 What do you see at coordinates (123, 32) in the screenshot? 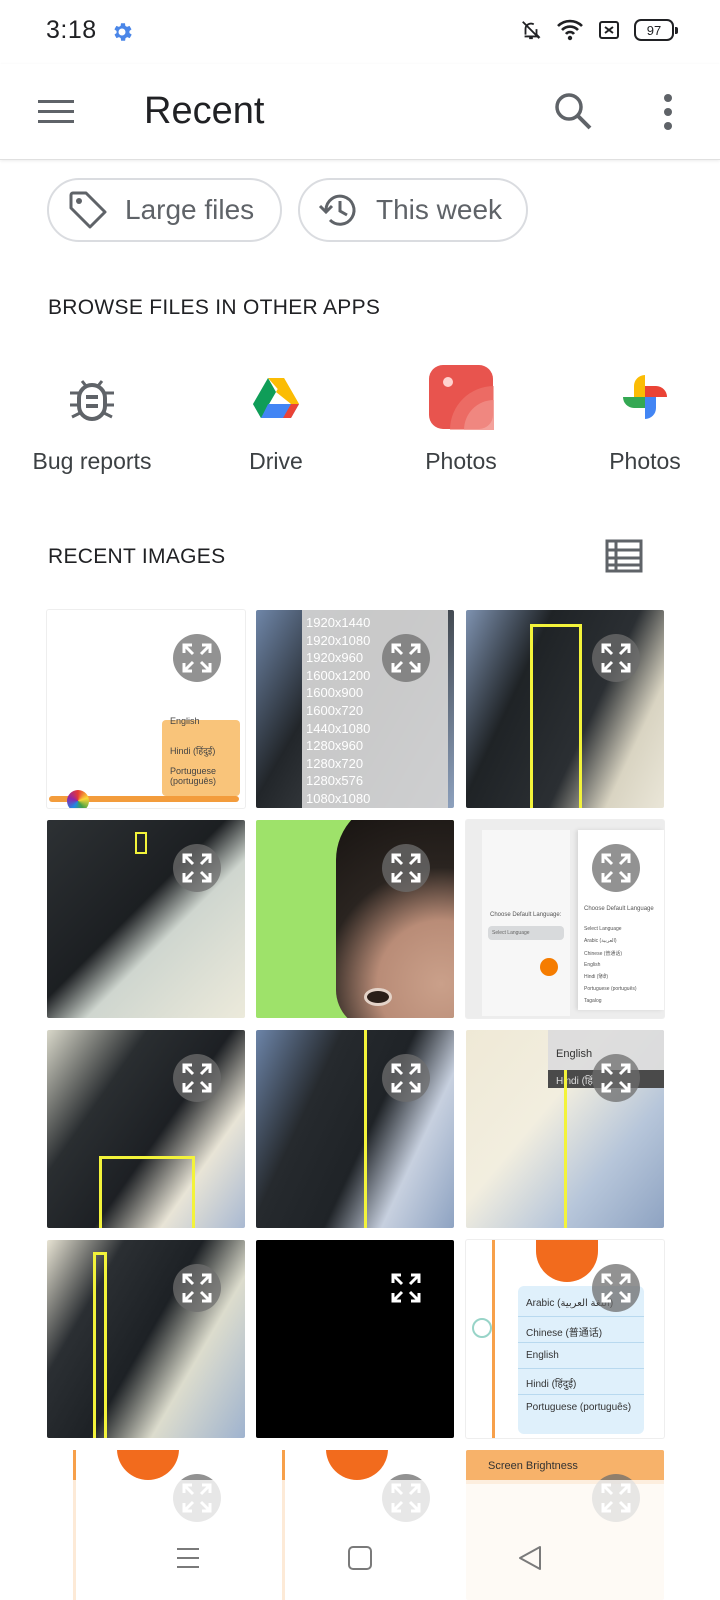
I see `settings-gear-icon` at bounding box center [123, 32].